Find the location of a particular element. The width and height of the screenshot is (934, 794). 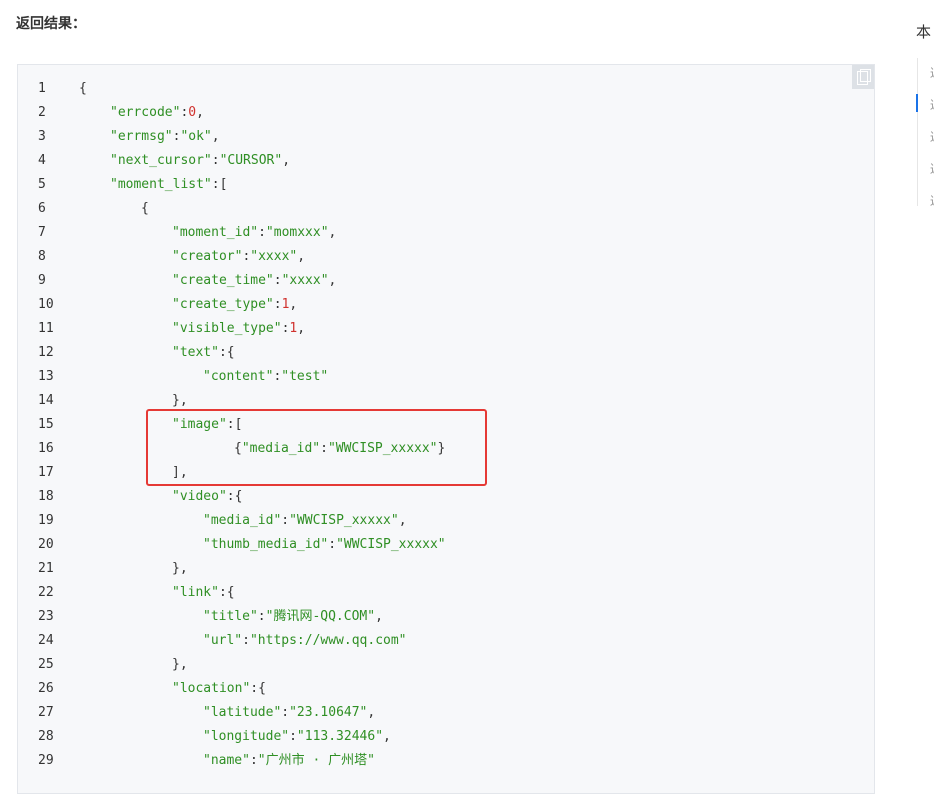

code-text: "media_id":"WWCISP_xxxxx", is located at coordinates (305, 521).